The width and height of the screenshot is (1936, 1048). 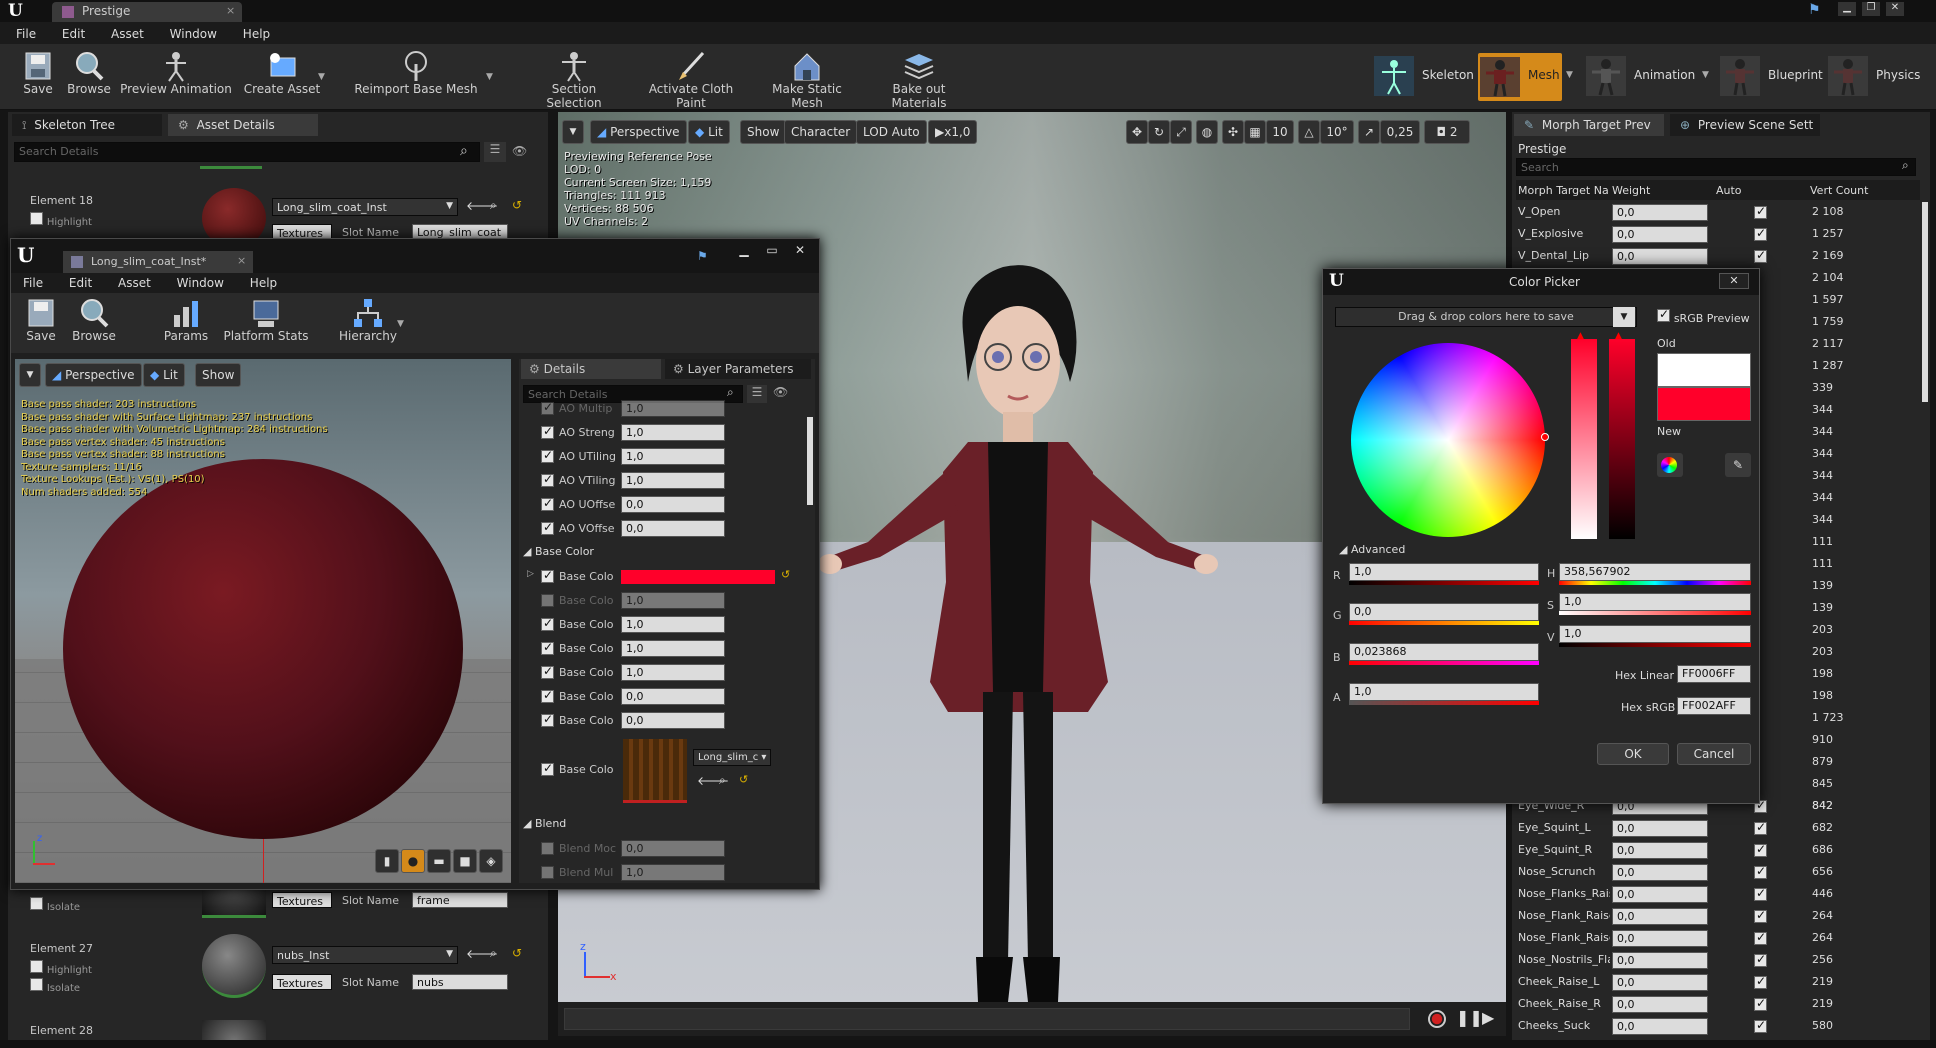 What do you see at coordinates (38, 73) in the screenshot?
I see `save-button: Save` at bounding box center [38, 73].